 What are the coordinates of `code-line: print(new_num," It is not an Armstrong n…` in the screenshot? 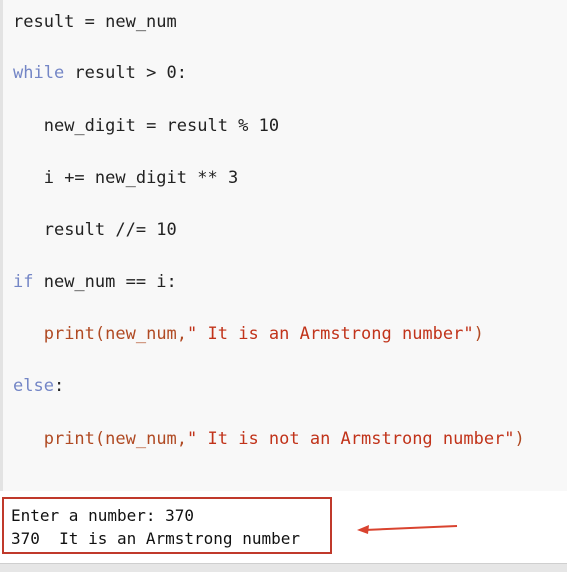 It's located at (269, 439).